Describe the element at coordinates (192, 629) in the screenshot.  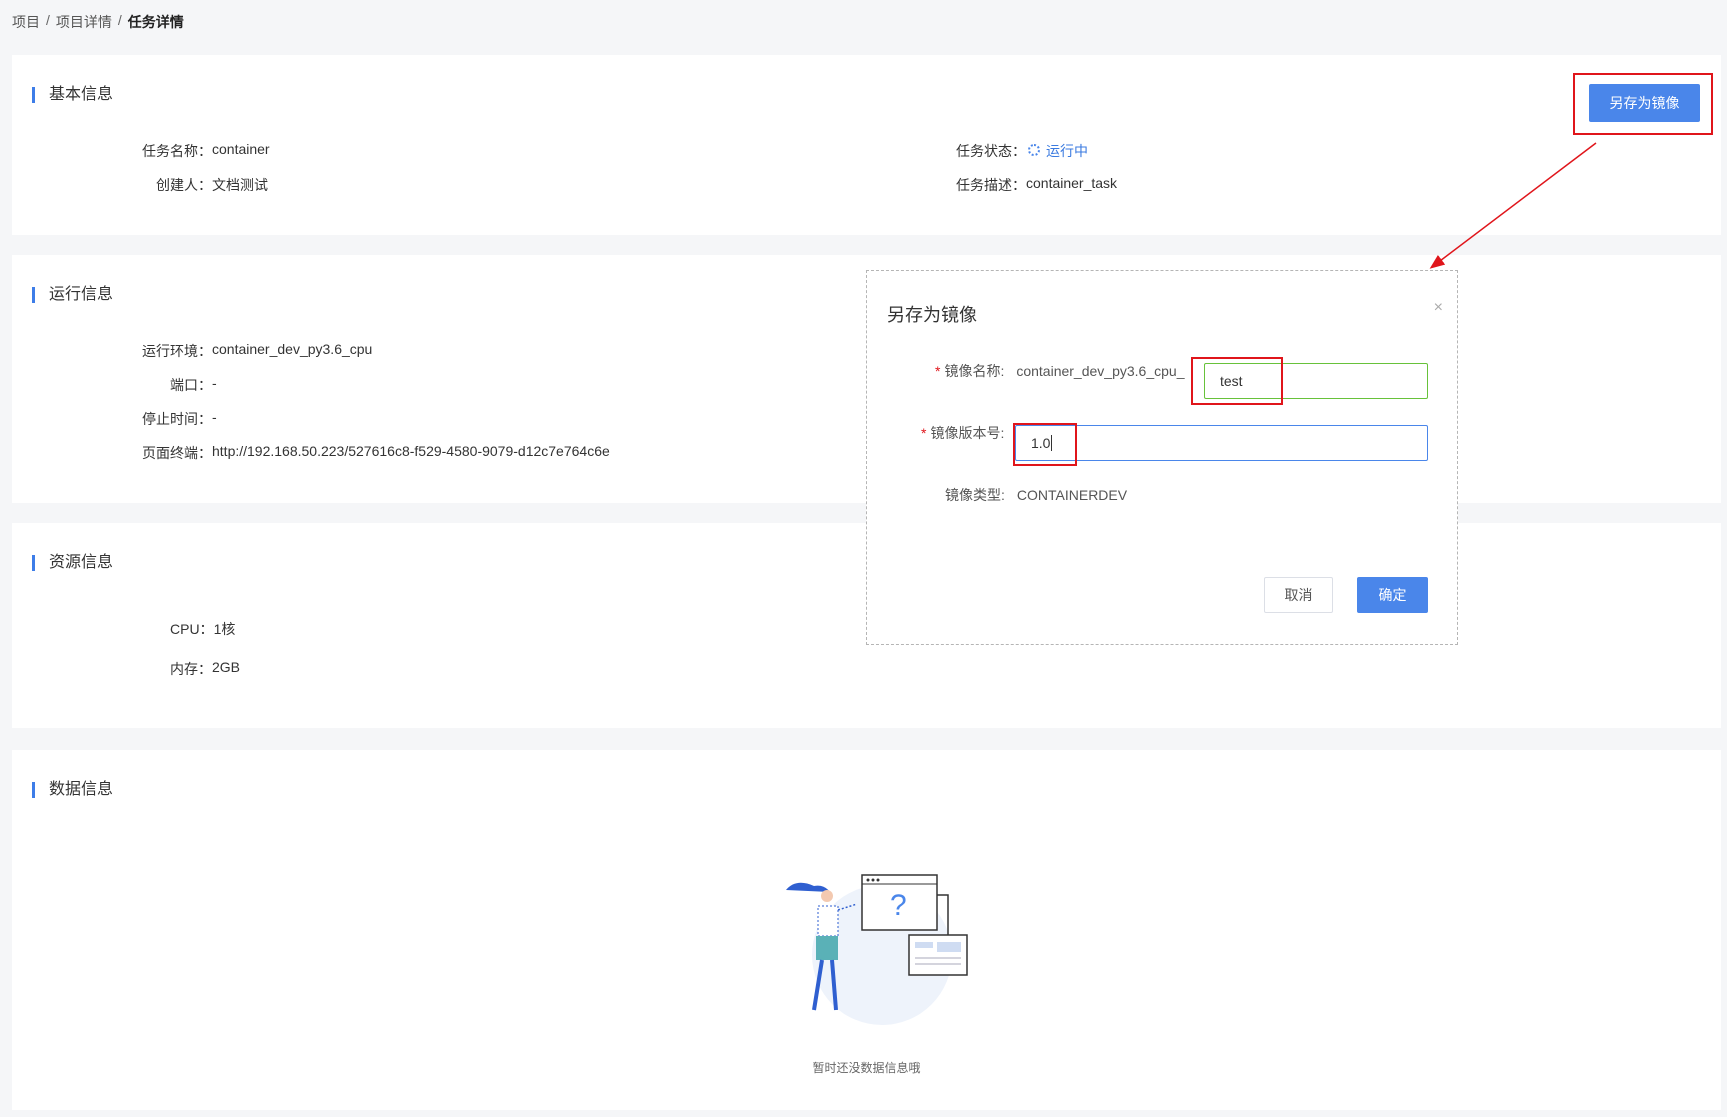
I see `cpu-label: CPU：` at that location.